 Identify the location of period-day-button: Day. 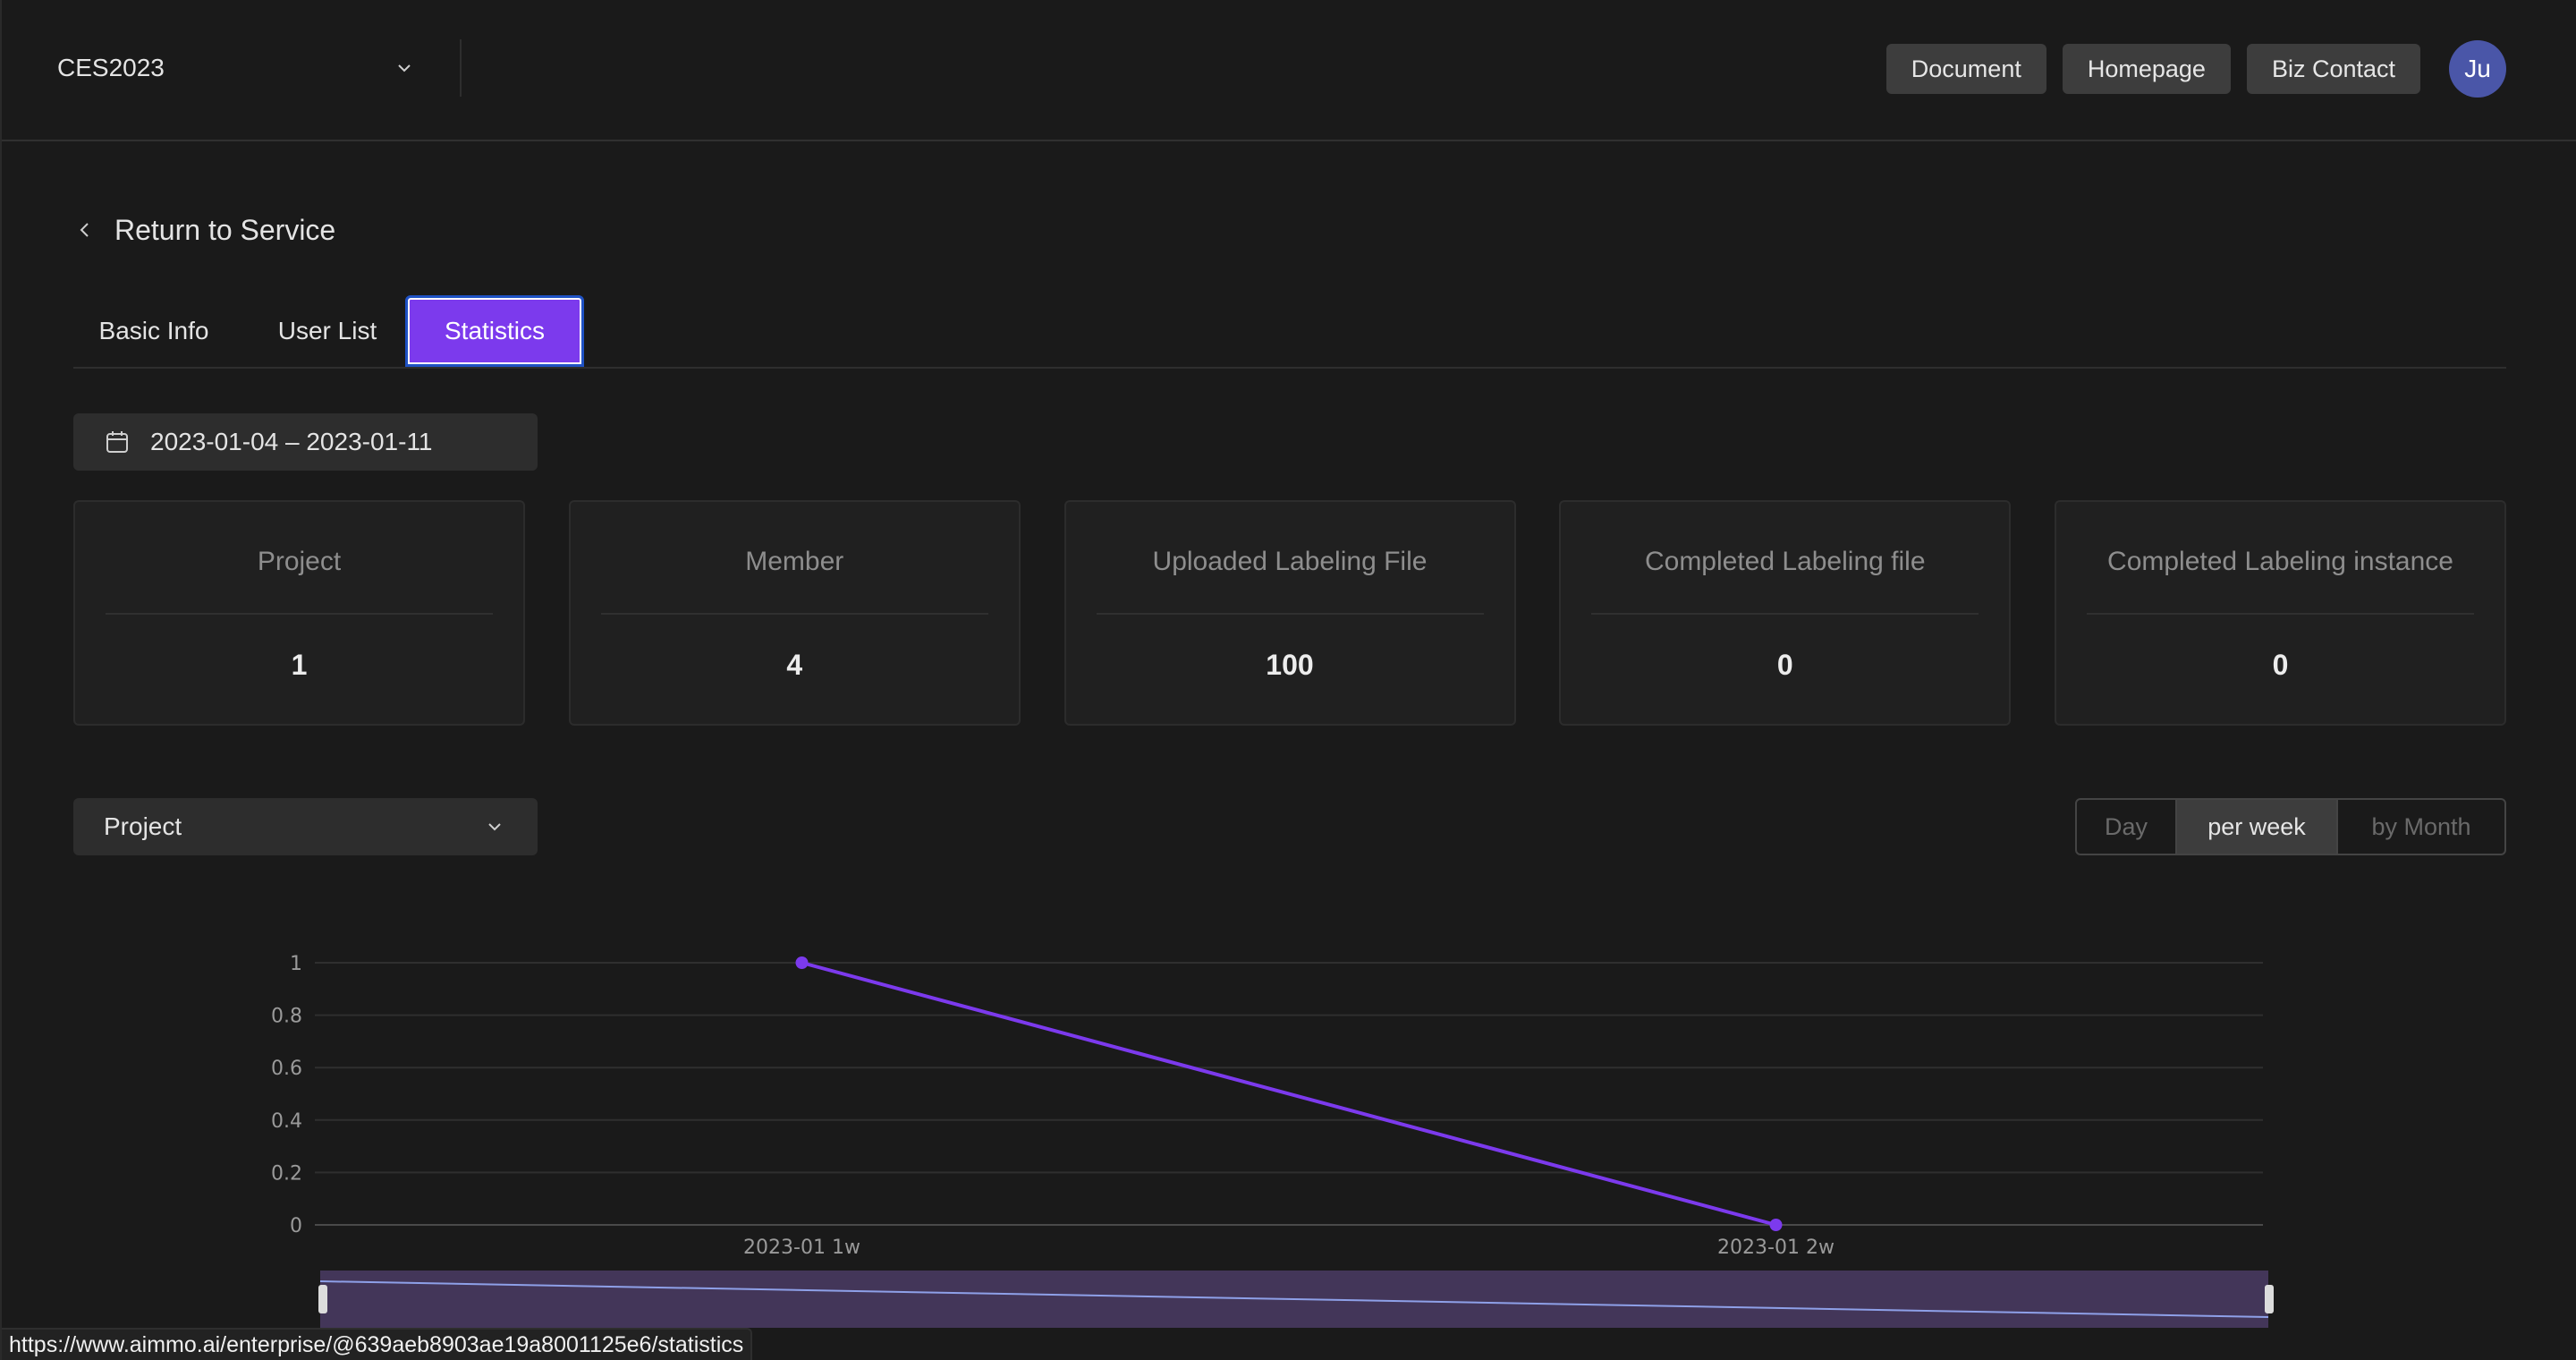
(2127, 827).